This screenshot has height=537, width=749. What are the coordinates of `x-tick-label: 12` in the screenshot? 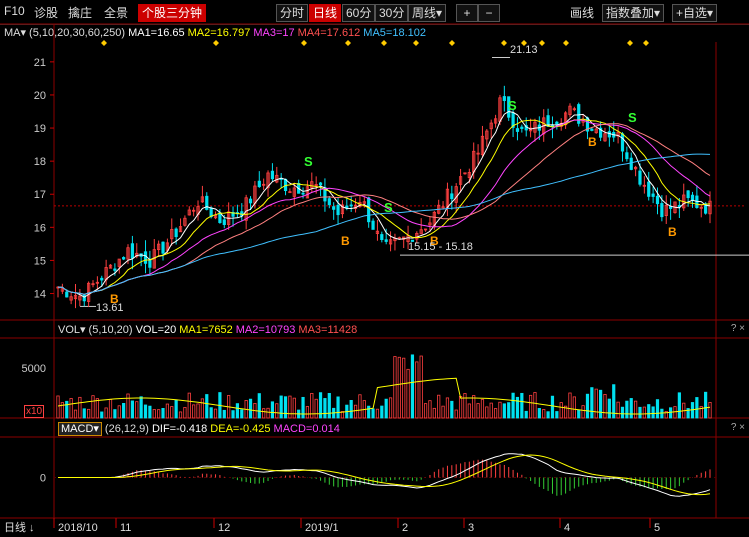 It's located at (224, 528).